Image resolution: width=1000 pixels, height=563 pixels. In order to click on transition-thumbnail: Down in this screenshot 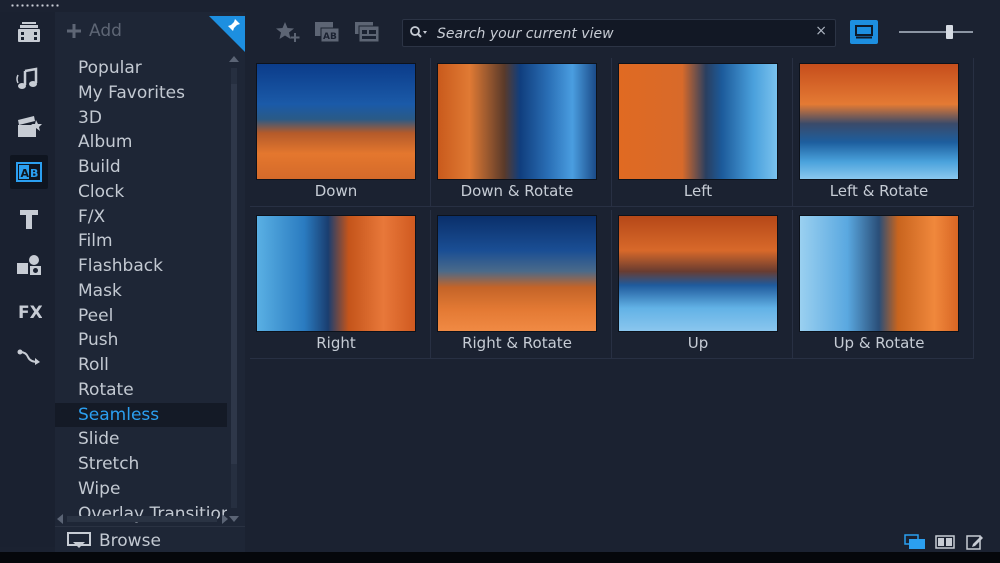, I will do `click(340, 132)`.